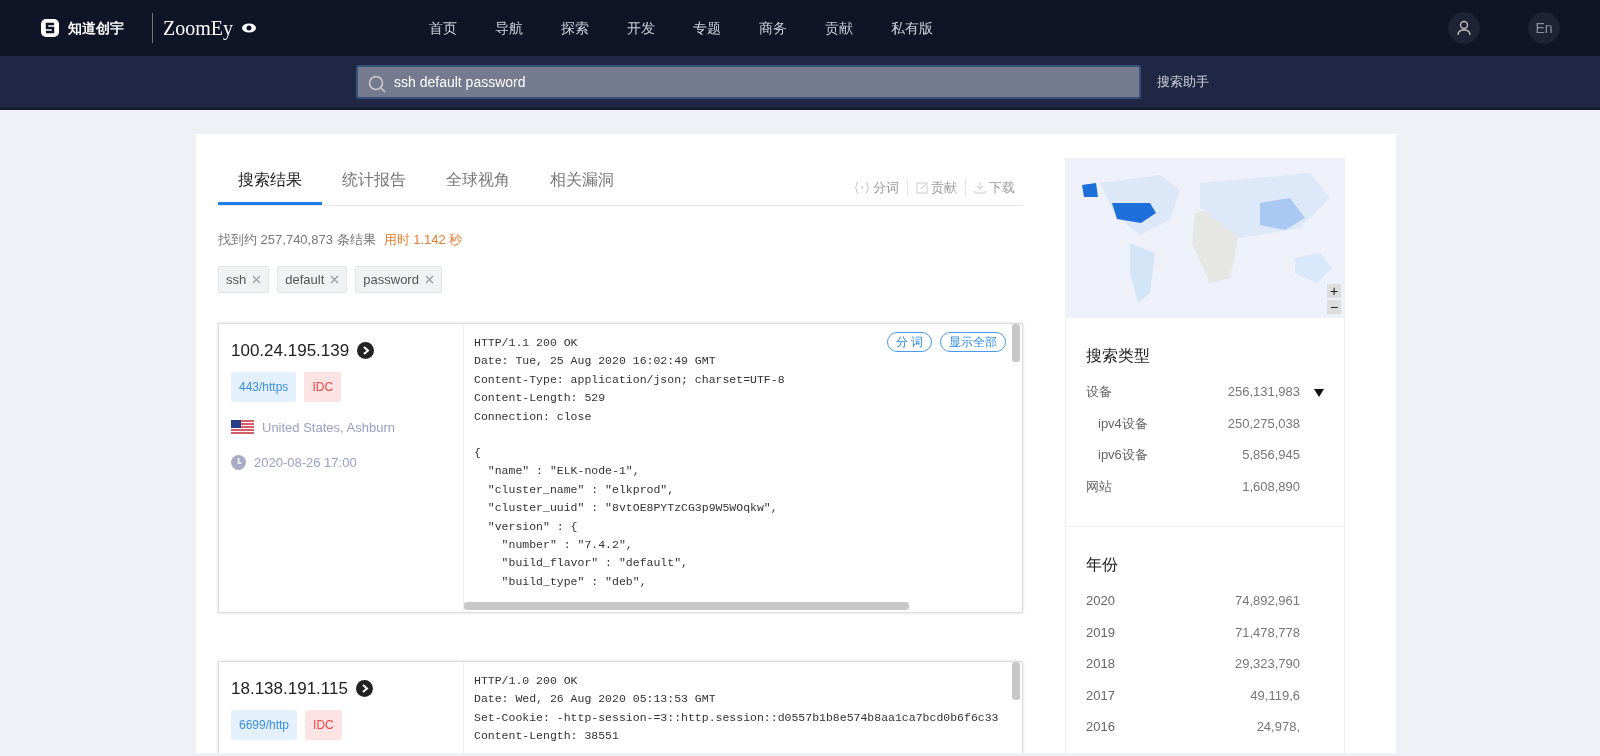  Describe the element at coordinates (1099, 486) in the screenshot. I see `facet-label: 网站` at that location.